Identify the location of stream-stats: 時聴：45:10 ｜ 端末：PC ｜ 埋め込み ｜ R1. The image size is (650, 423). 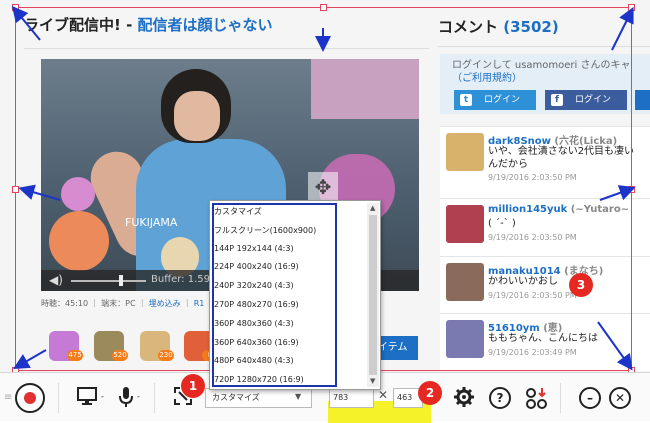
(123, 303).